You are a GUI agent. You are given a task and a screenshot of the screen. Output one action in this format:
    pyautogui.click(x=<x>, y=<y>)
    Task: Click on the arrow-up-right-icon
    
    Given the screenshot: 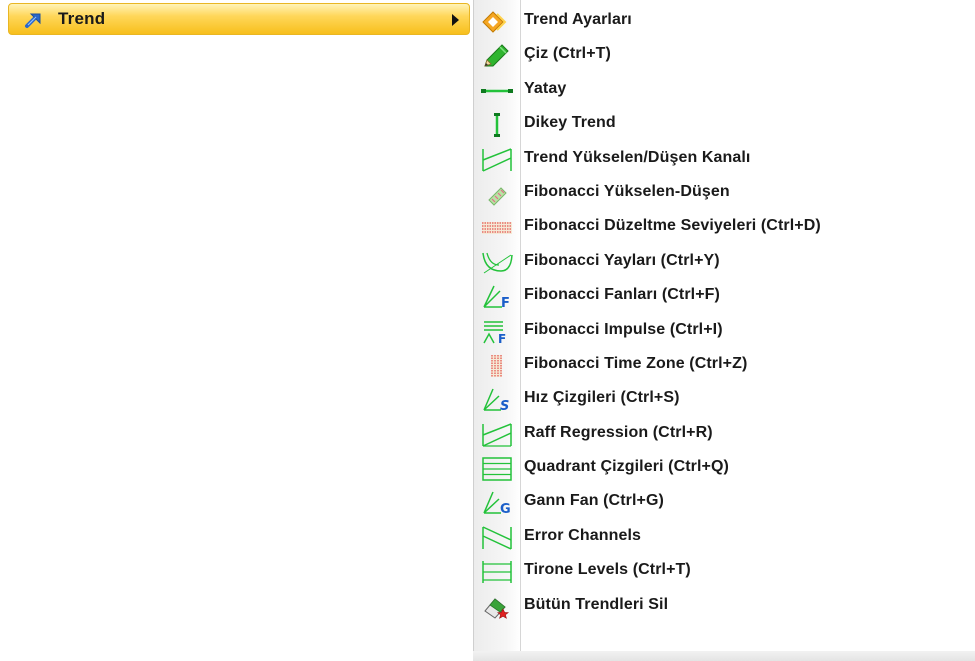 What is the action you would take?
    pyautogui.click(x=34, y=20)
    